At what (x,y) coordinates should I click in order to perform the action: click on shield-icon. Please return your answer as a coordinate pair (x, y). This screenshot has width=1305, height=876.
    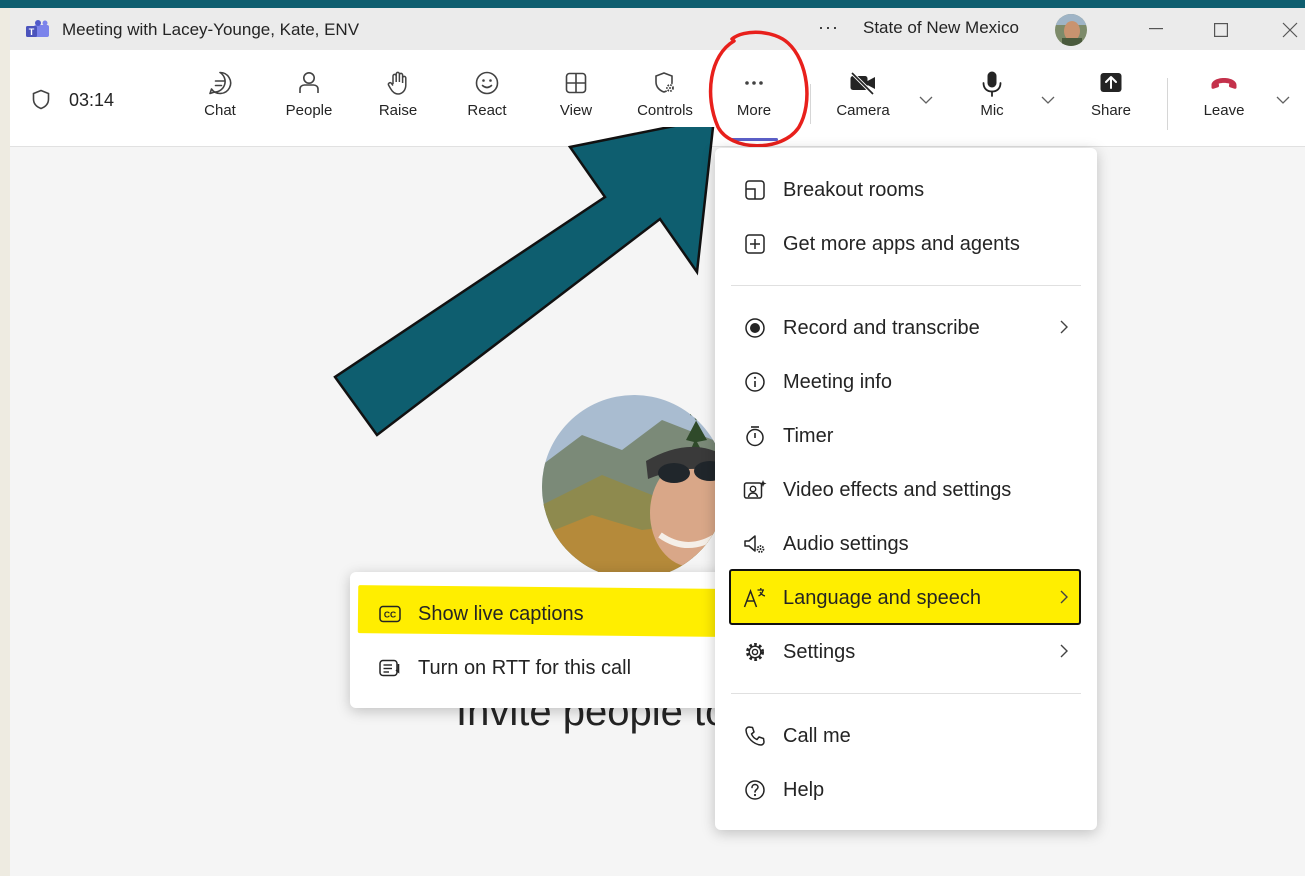
    Looking at the image, I should click on (41, 99).